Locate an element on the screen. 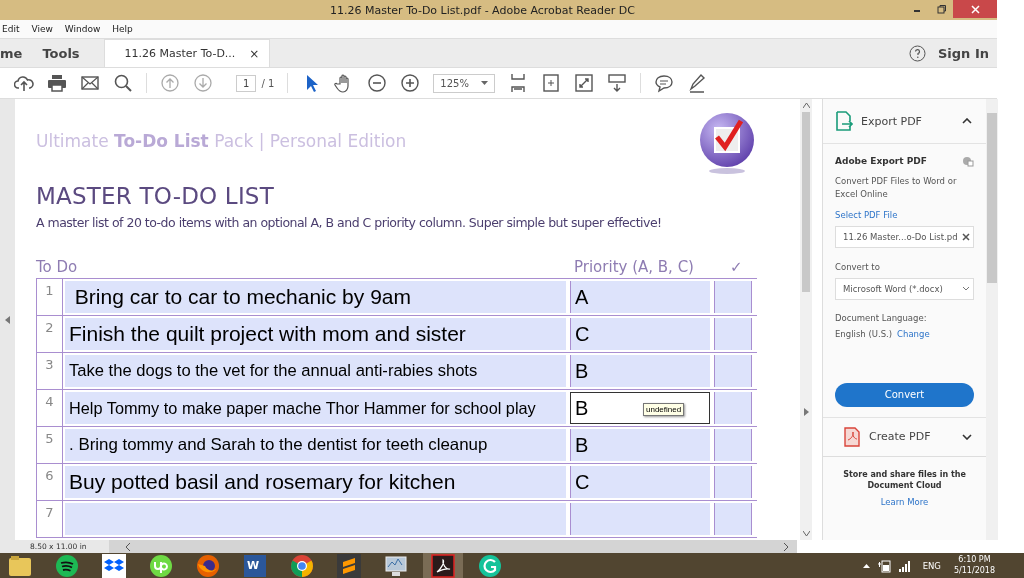  row-number: 2 is located at coordinates (49, 334).